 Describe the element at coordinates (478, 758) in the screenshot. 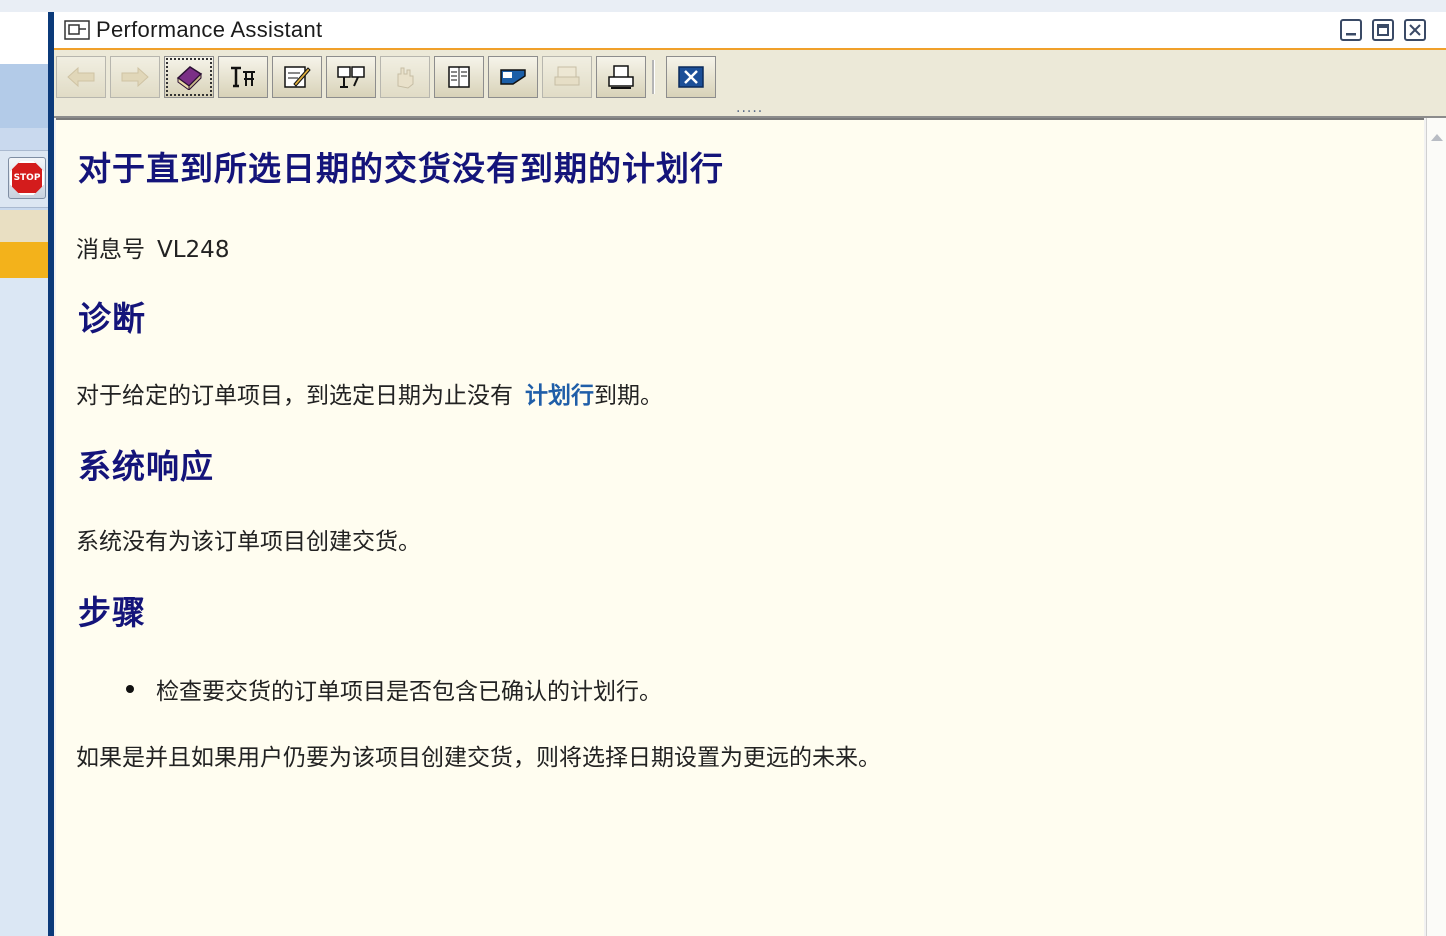

I see `procedure-text: 如果是并且如果用户仍要为该项目创建交货，则将选择日期设置为更远的未来。` at that location.